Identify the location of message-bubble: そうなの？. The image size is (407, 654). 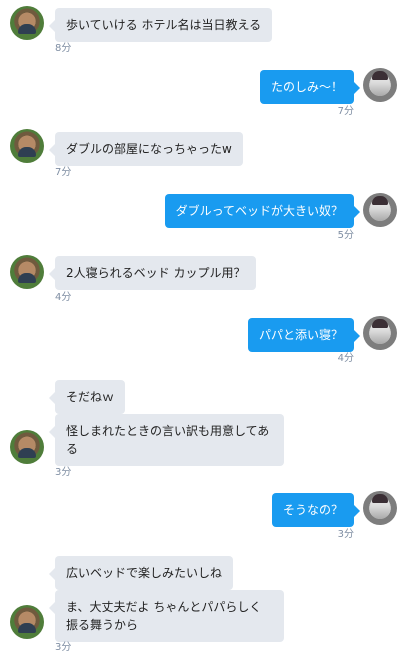
(316, 510).